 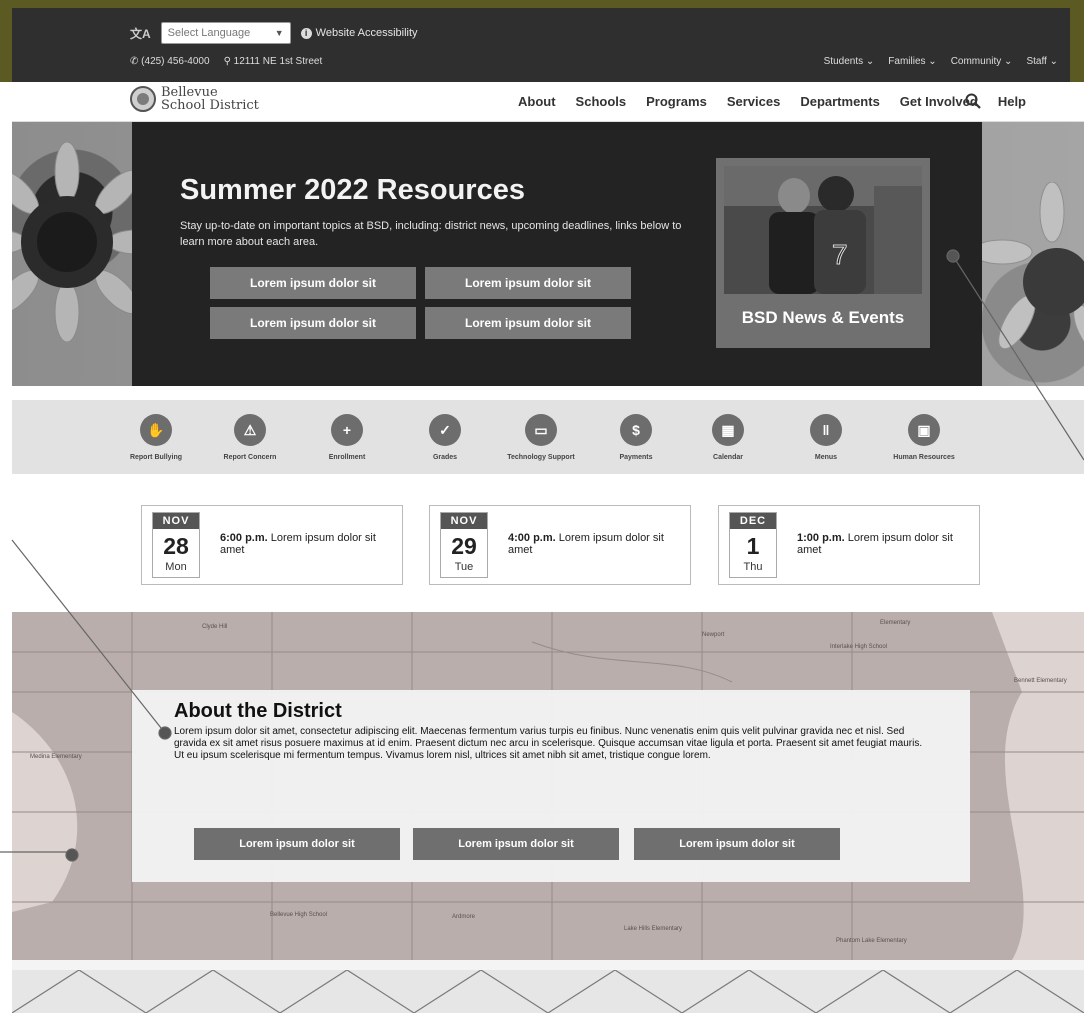 I want to click on softball-players-image: 7, so click(x=823, y=230).